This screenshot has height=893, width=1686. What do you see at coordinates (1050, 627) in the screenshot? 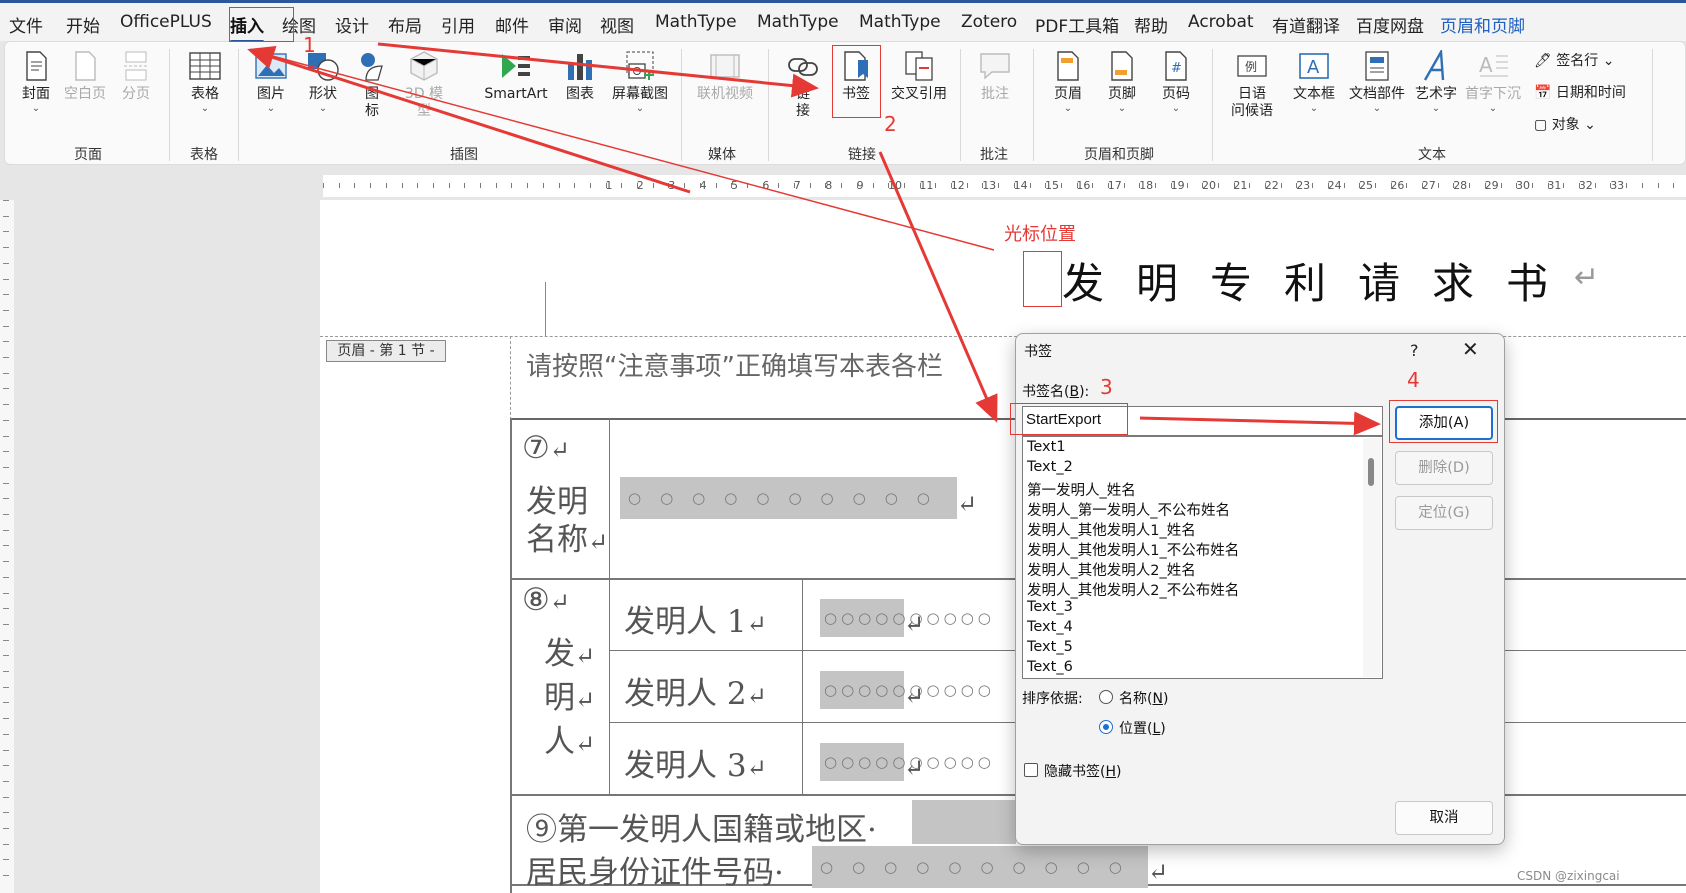
I see `list-item: Text_4` at bounding box center [1050, 627].